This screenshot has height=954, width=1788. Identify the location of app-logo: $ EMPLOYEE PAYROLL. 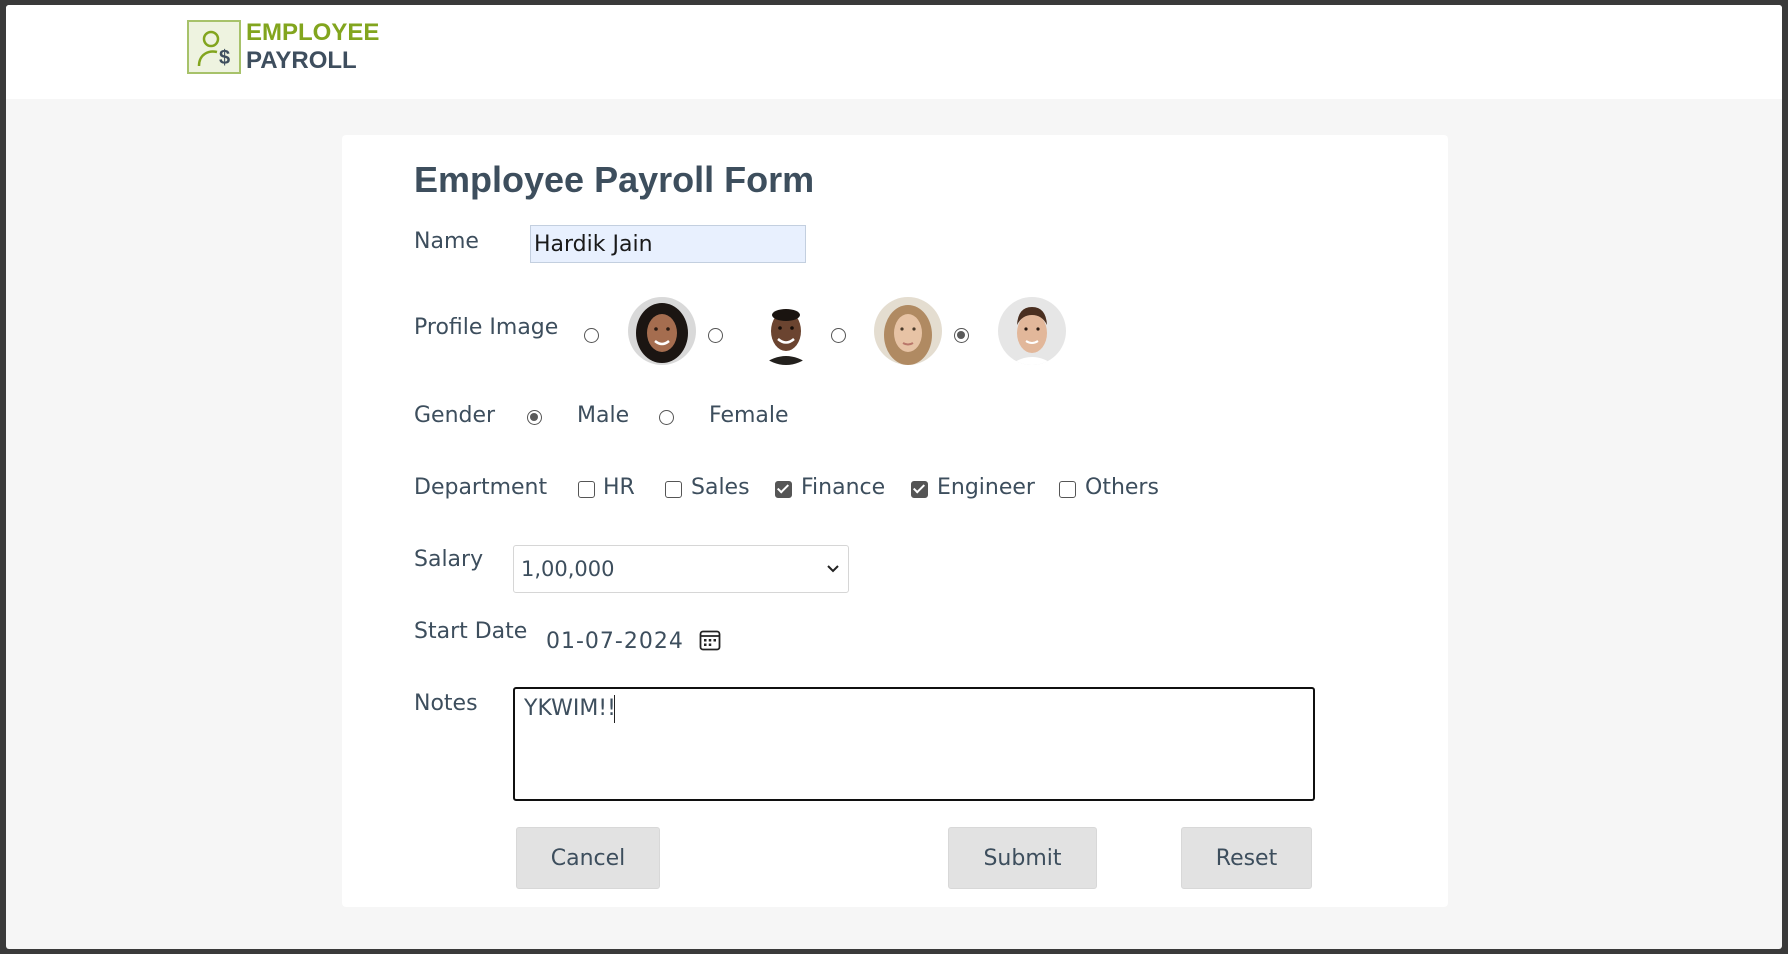
(283, 47).